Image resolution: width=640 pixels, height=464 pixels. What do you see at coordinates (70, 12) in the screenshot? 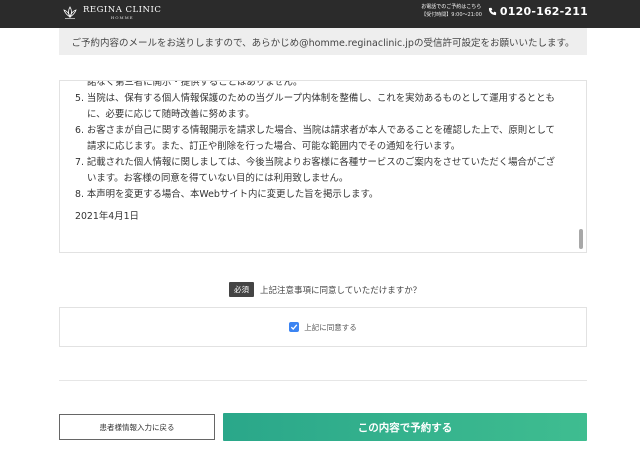
I see `lotus-logo-icon` at bounding box center [70, 12].